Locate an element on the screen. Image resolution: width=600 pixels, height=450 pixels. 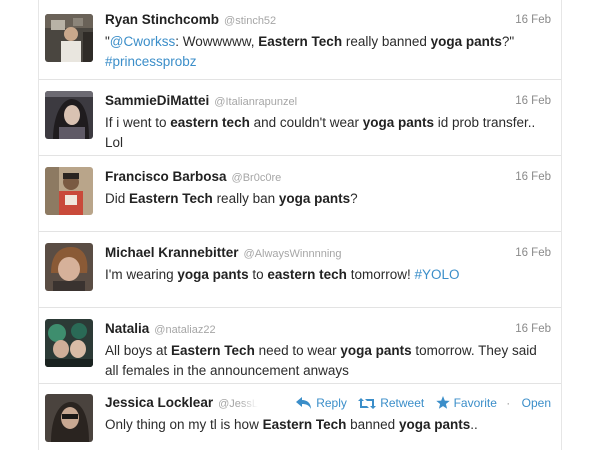
retweet-icon is located at coordinates (367, 403).